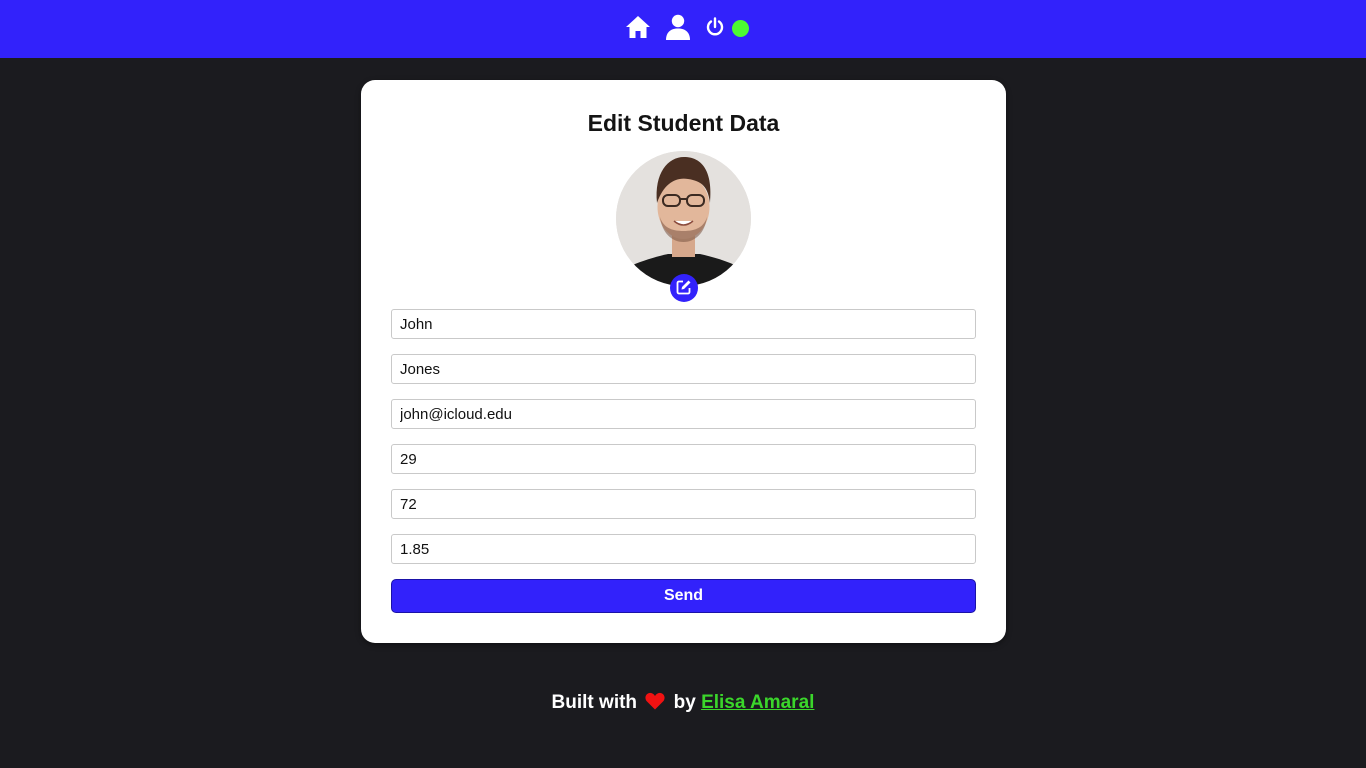 This screenshot has height=768, width=1366. What do you see at coordinates (740, 28) in the screenshot?
I see `online-status-indicator` at bounding box center [740, 28].